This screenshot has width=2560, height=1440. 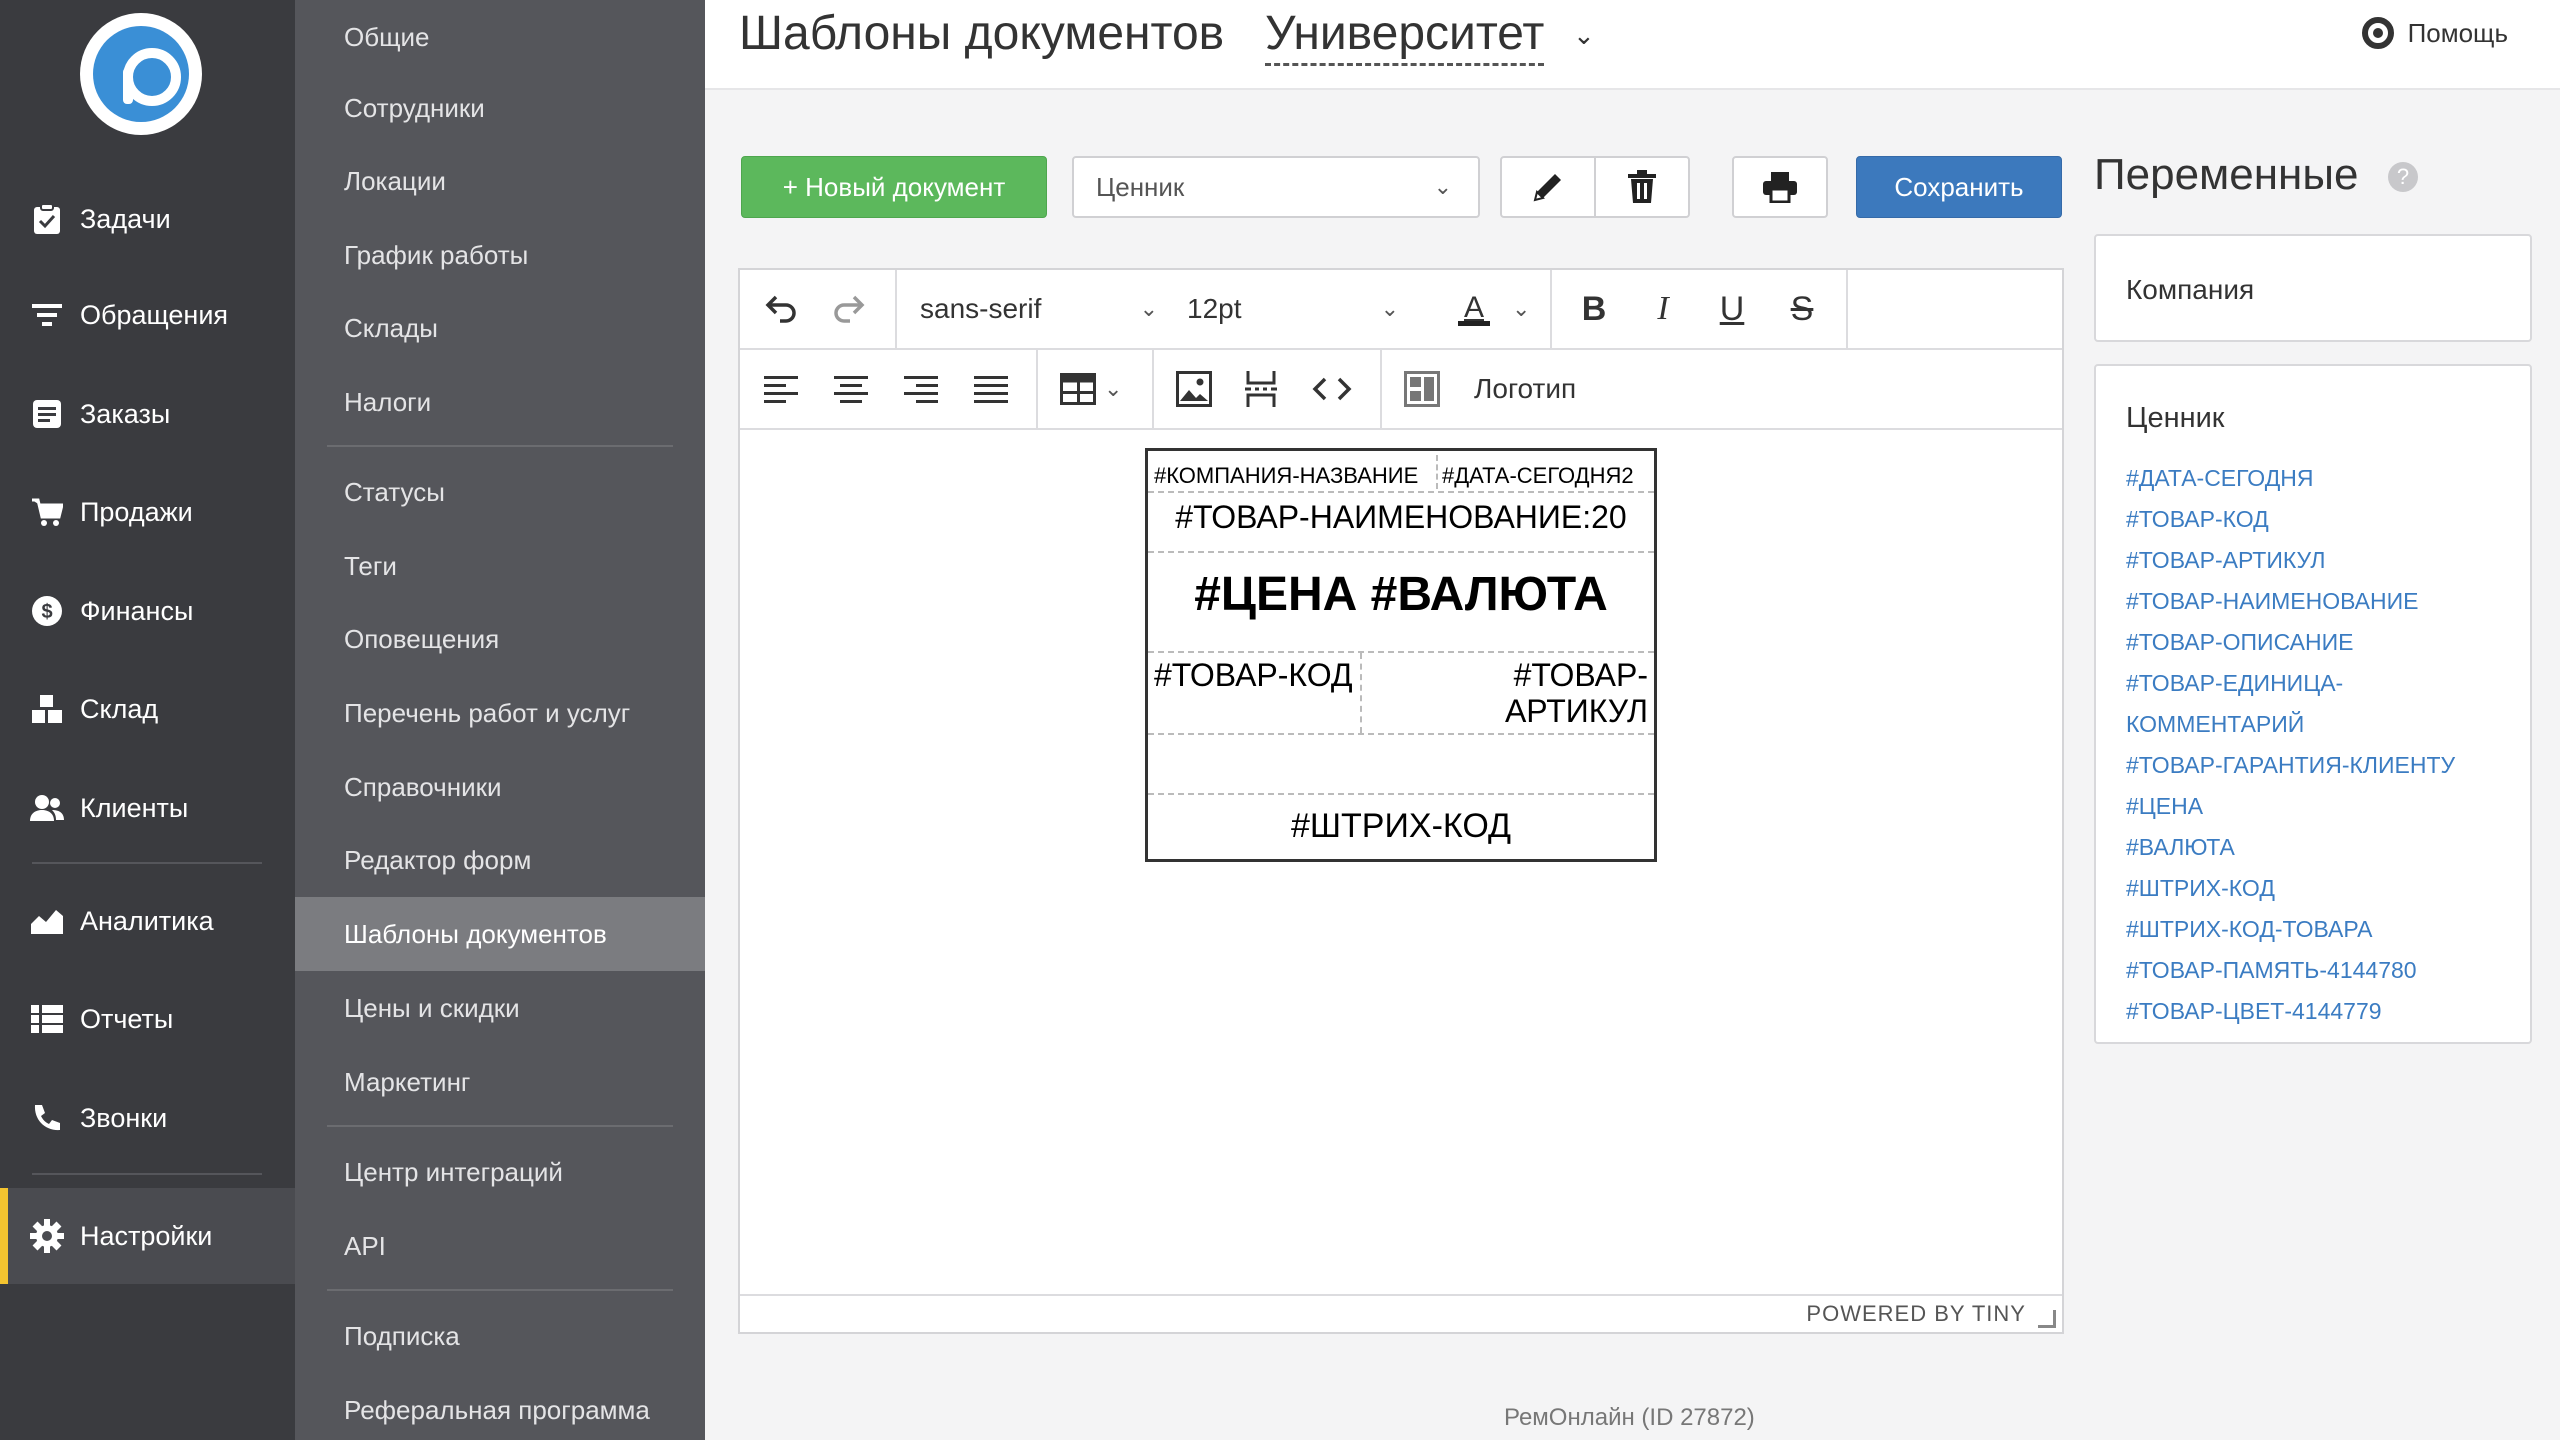 What do you see at coordinates (47, 219) in the screenshot?
I see `tasks-icon` at bounding box center [47, 219].